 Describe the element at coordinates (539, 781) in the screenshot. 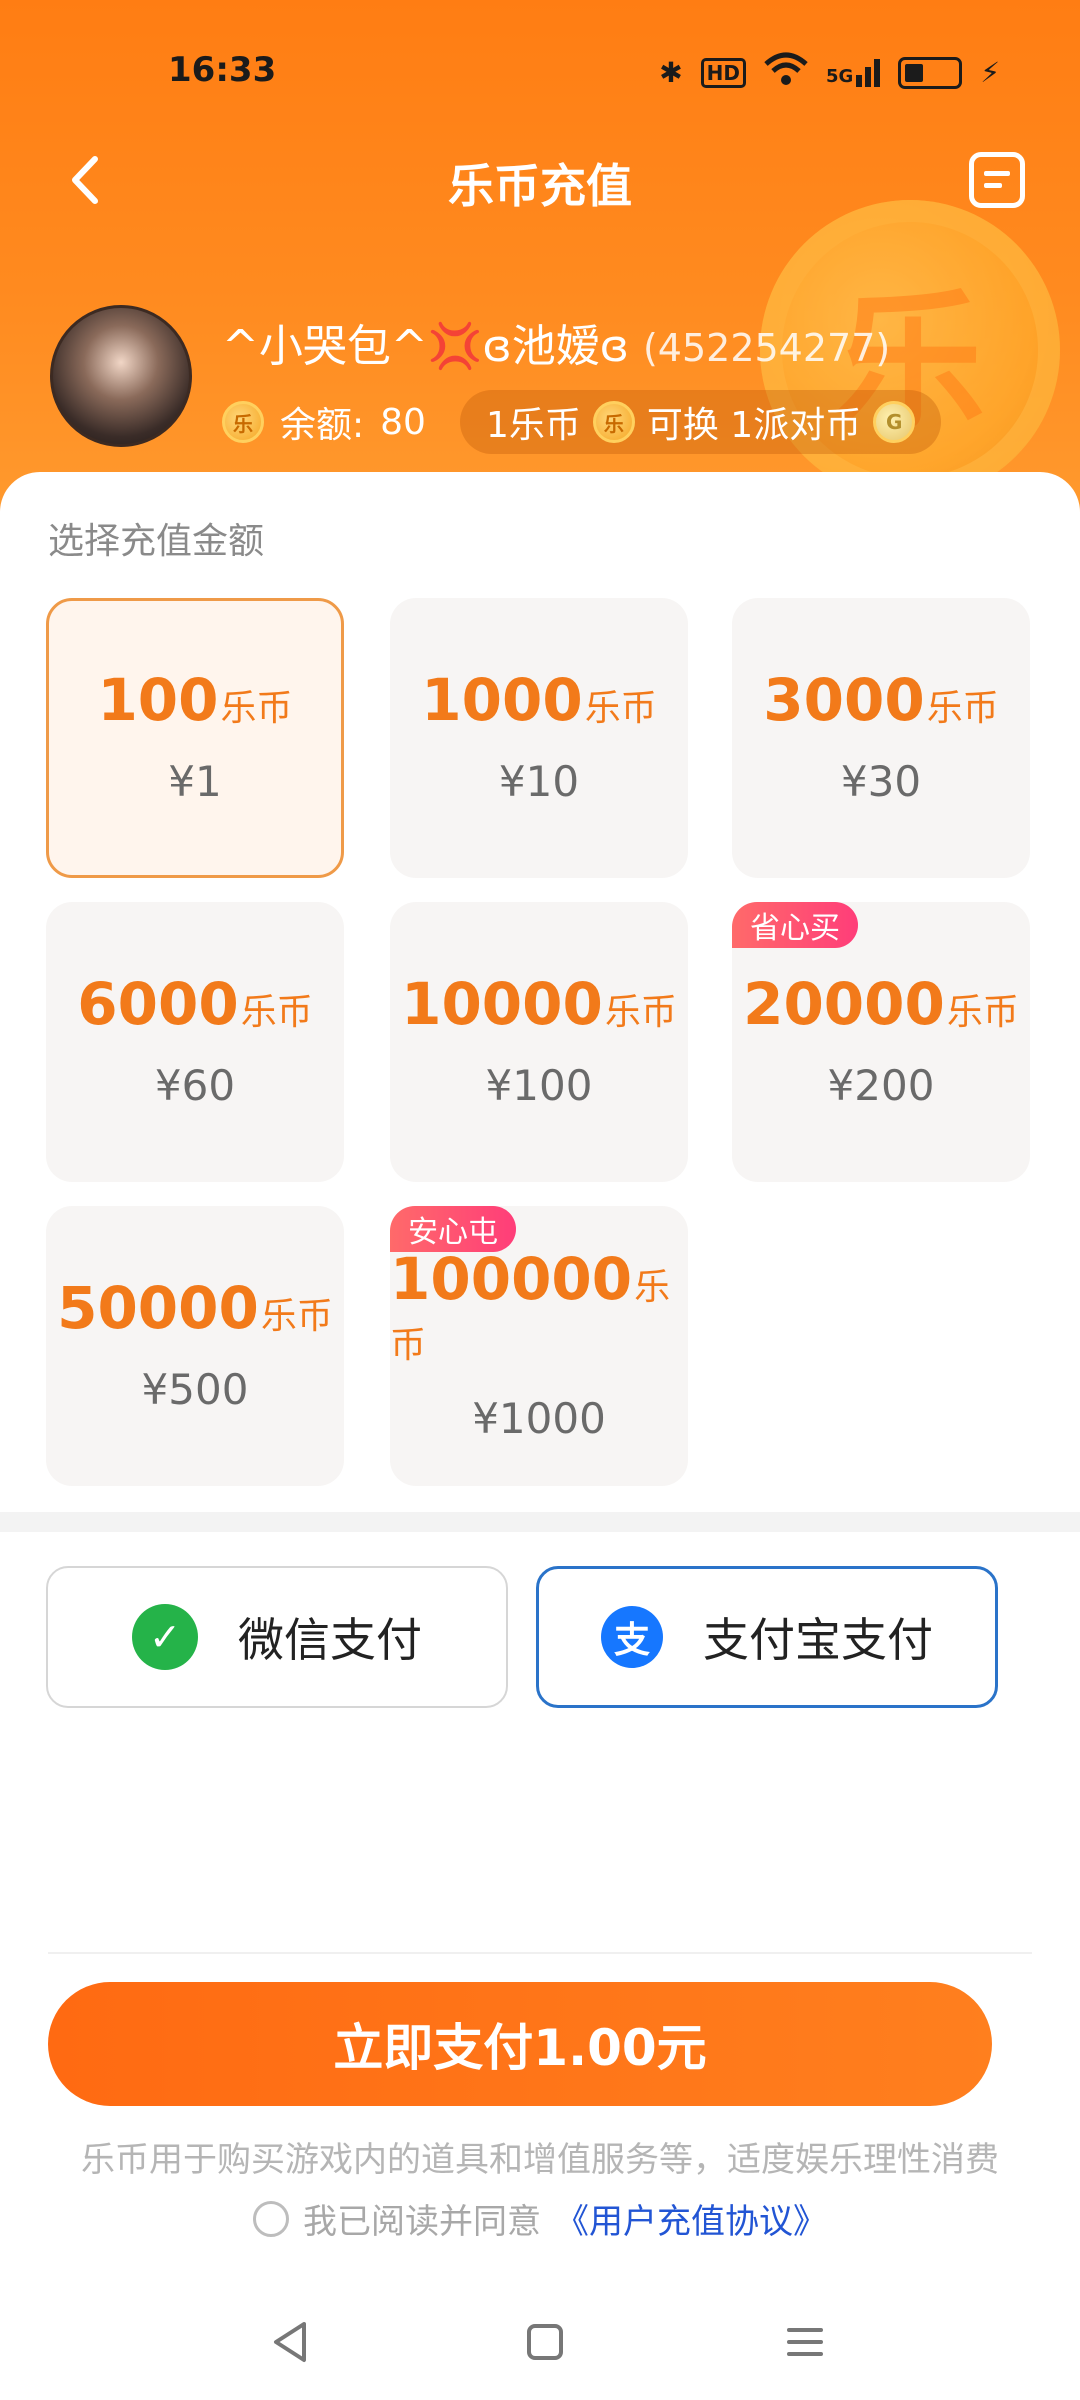

I see `package-price: ¥10` at that location.